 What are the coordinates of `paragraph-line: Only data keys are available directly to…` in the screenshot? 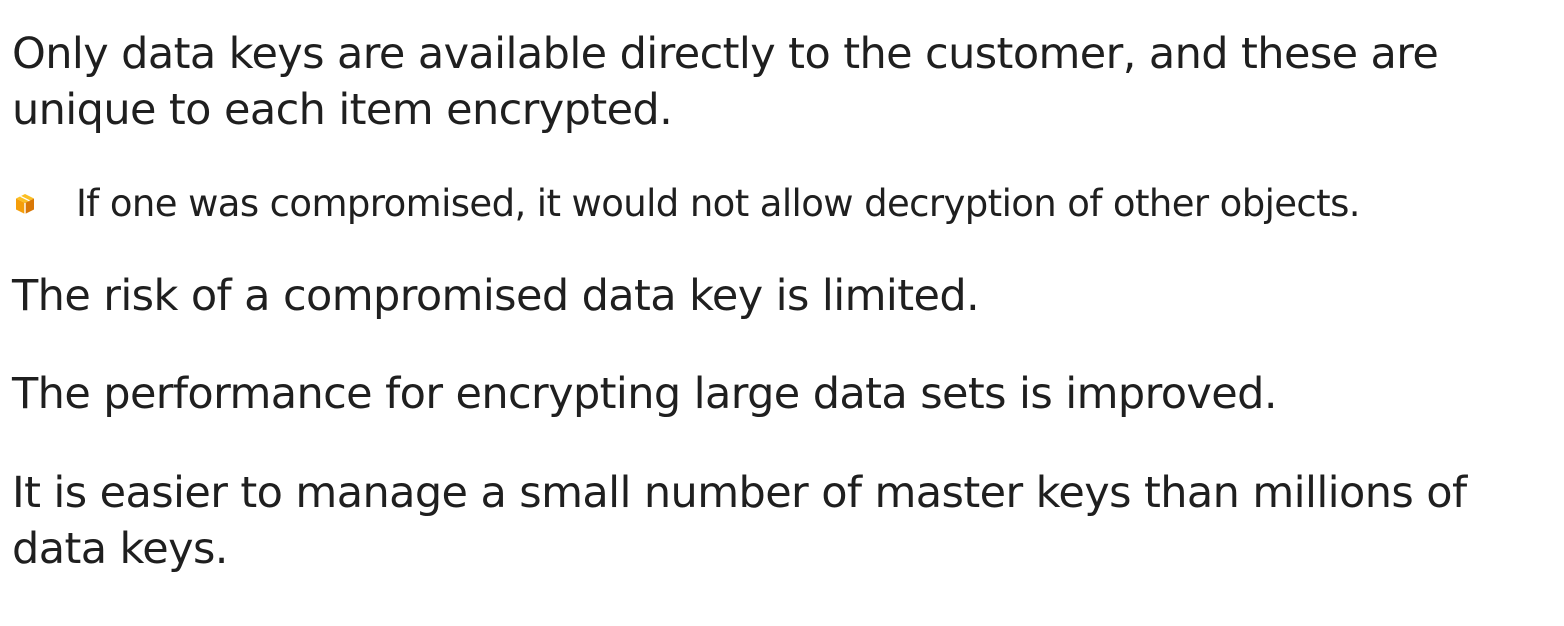 It's located at (725, 54).